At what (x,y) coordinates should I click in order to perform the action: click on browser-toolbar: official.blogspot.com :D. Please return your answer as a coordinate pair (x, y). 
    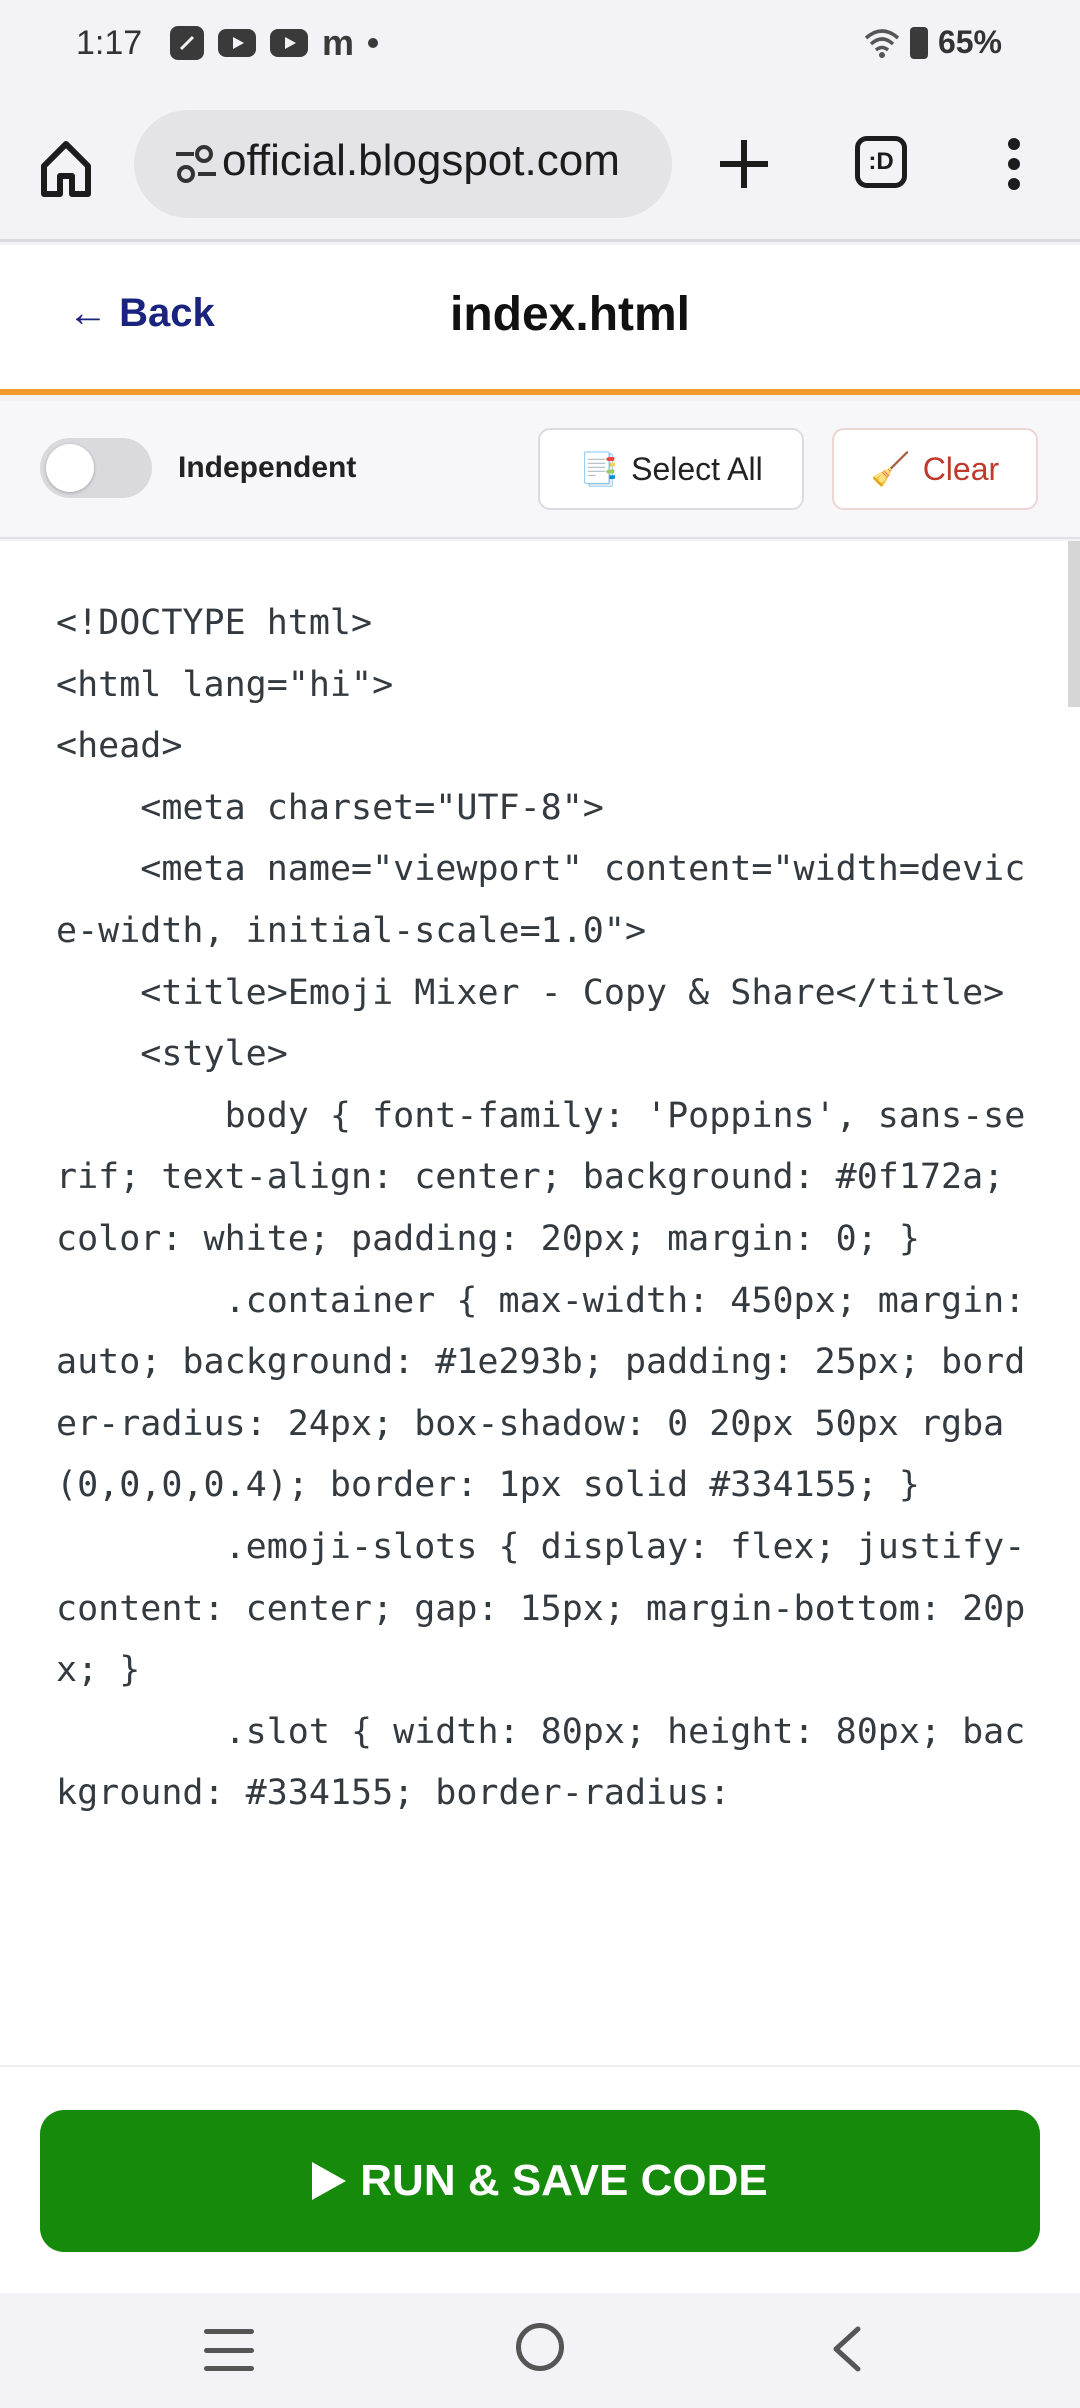
    Looking at the image, I should click on (540, 167).